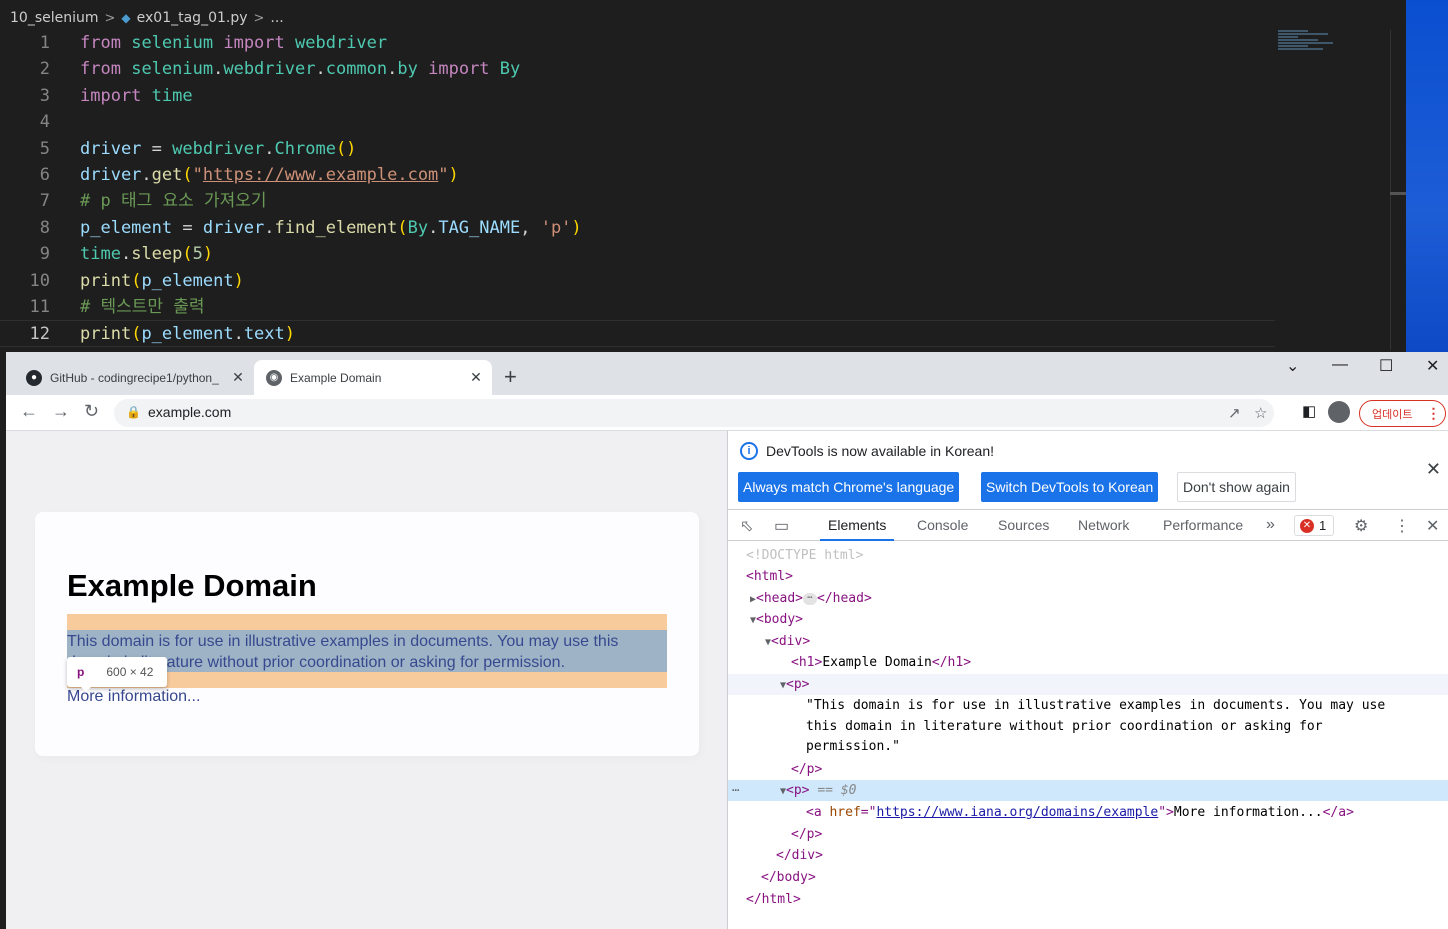 The image size is (1448, 929). I want to click on line-number: 2, so click(44, 69).